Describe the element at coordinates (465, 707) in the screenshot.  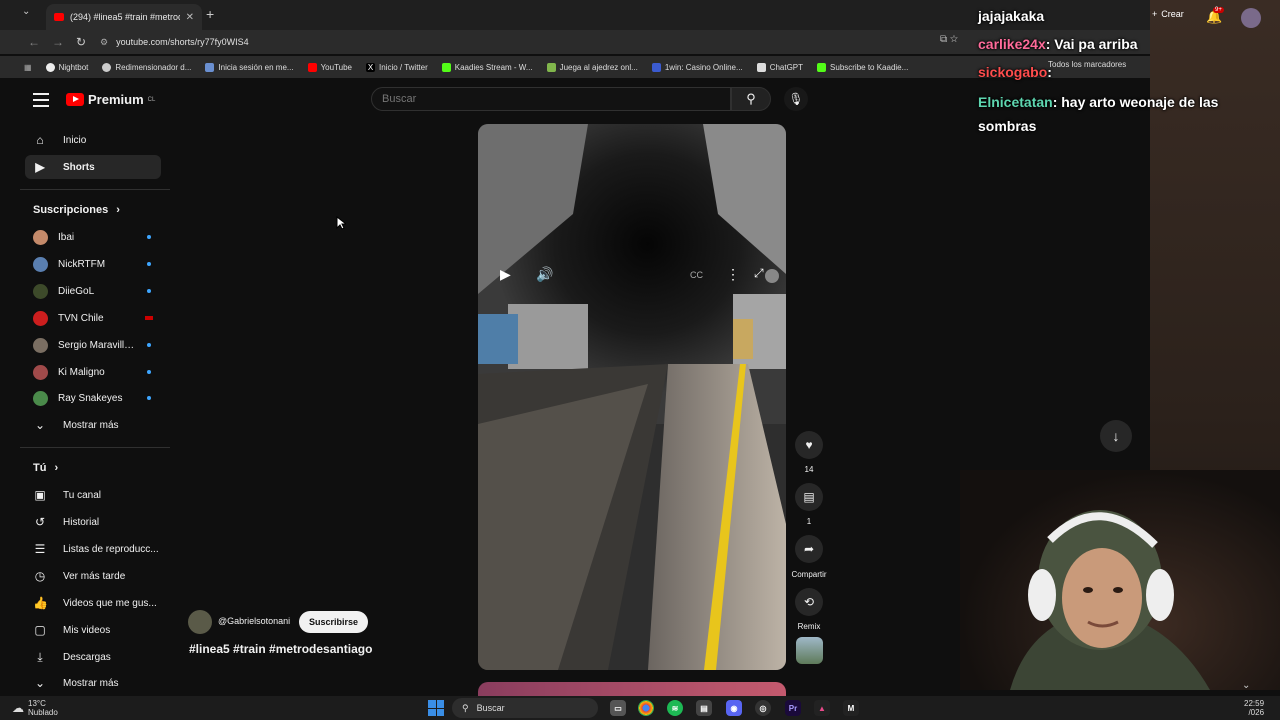
I see `search-icon: ⚲` at that location.